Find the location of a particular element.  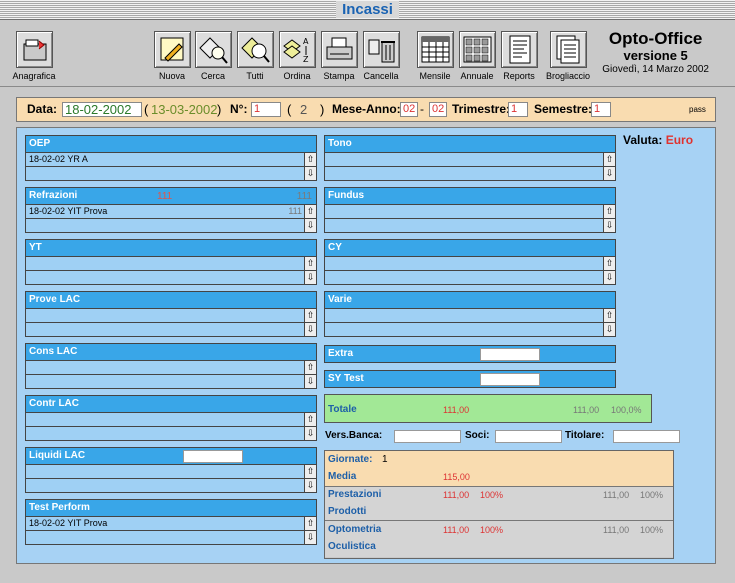

prestazioni-value: 111,00 is located at coordinates (456, 495).